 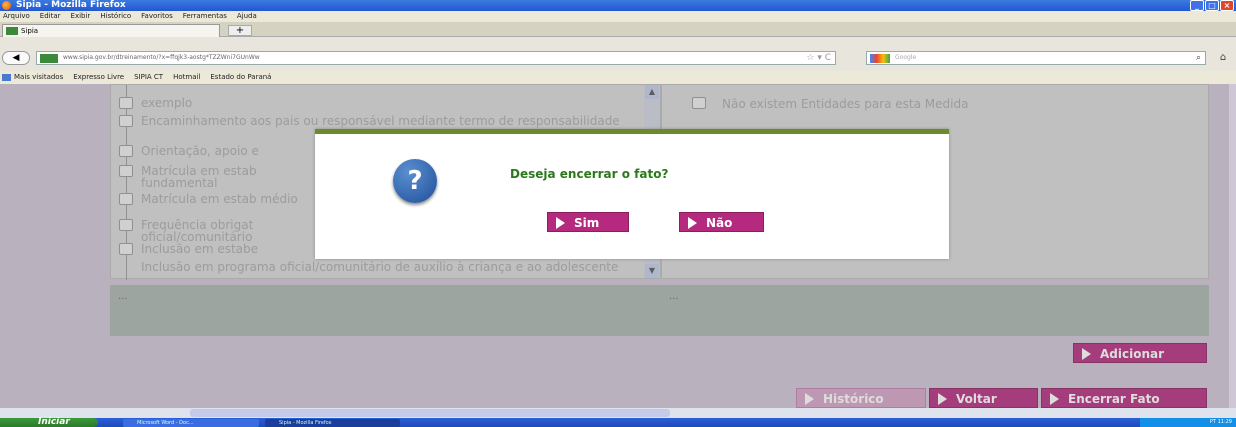 What do you see at coordinates (98, 77) in the screenshot?
I see `bookmark-expresso-livre: Expresso Livre` at bounding box center [98, 77].